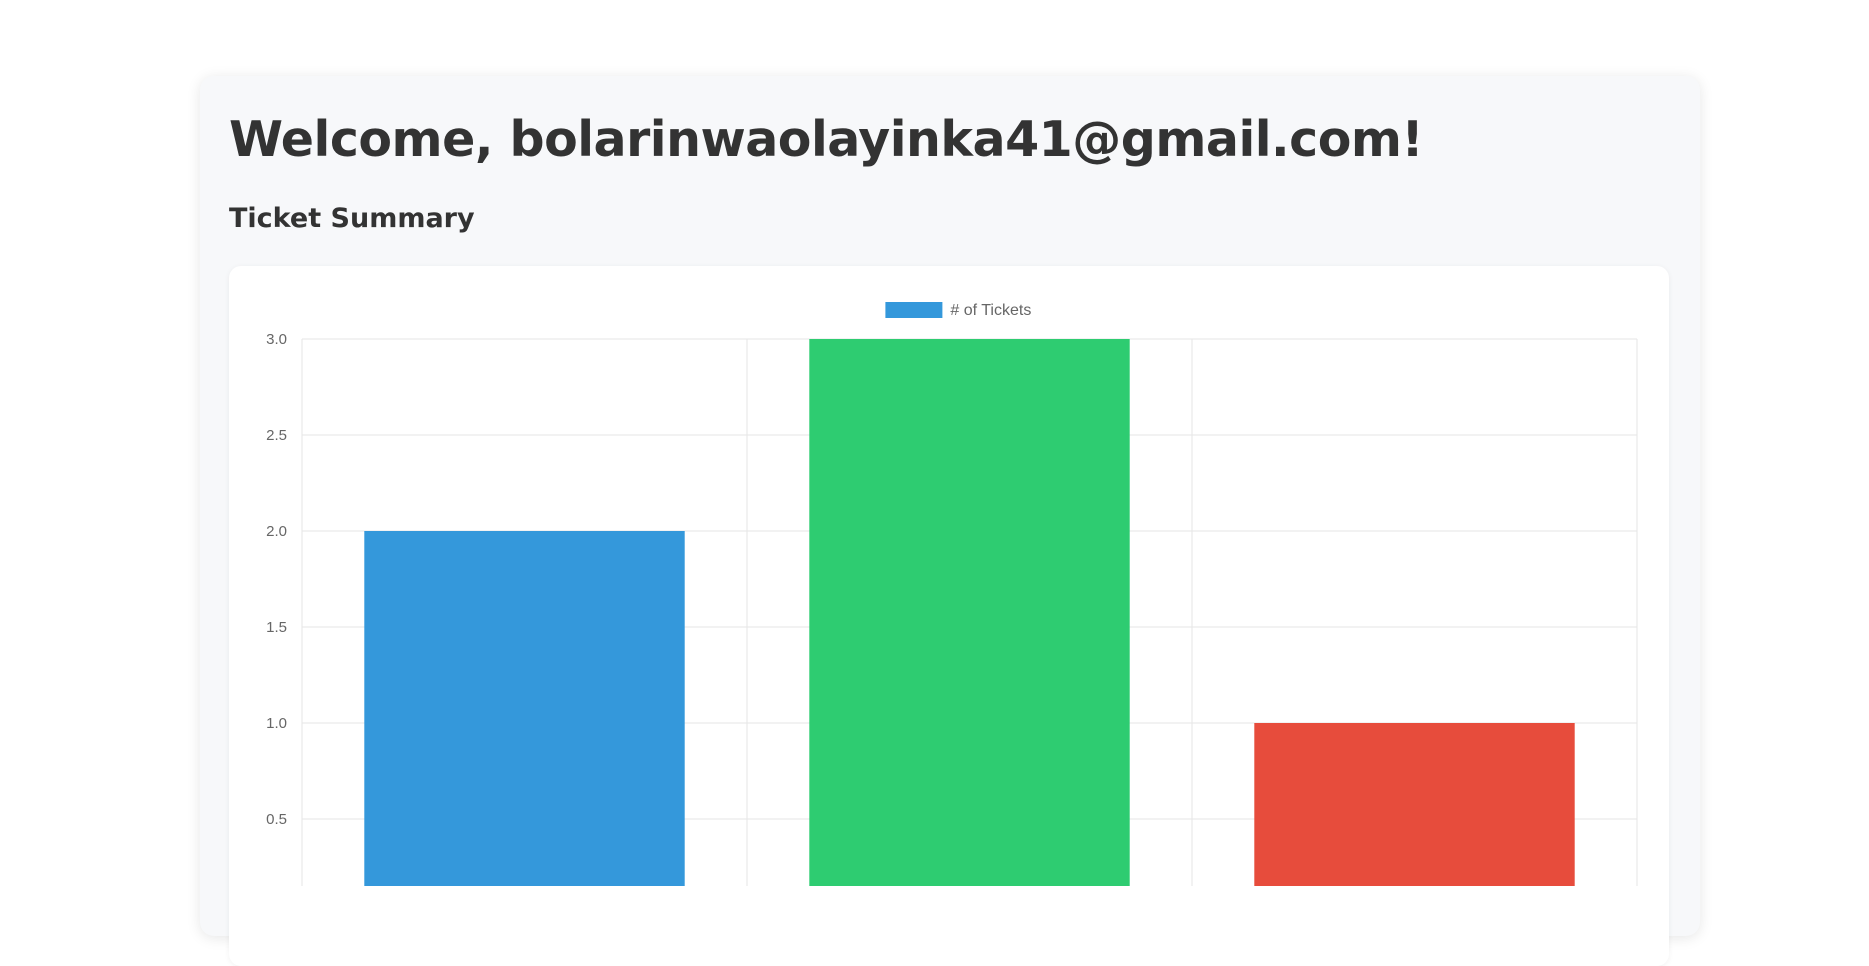 This screenshot has height=966, width=1869. What do you see at coordinates (276, 339) in the screenshot?
I see `y-tick-label: 3.0` at bounding box center [276, 339].